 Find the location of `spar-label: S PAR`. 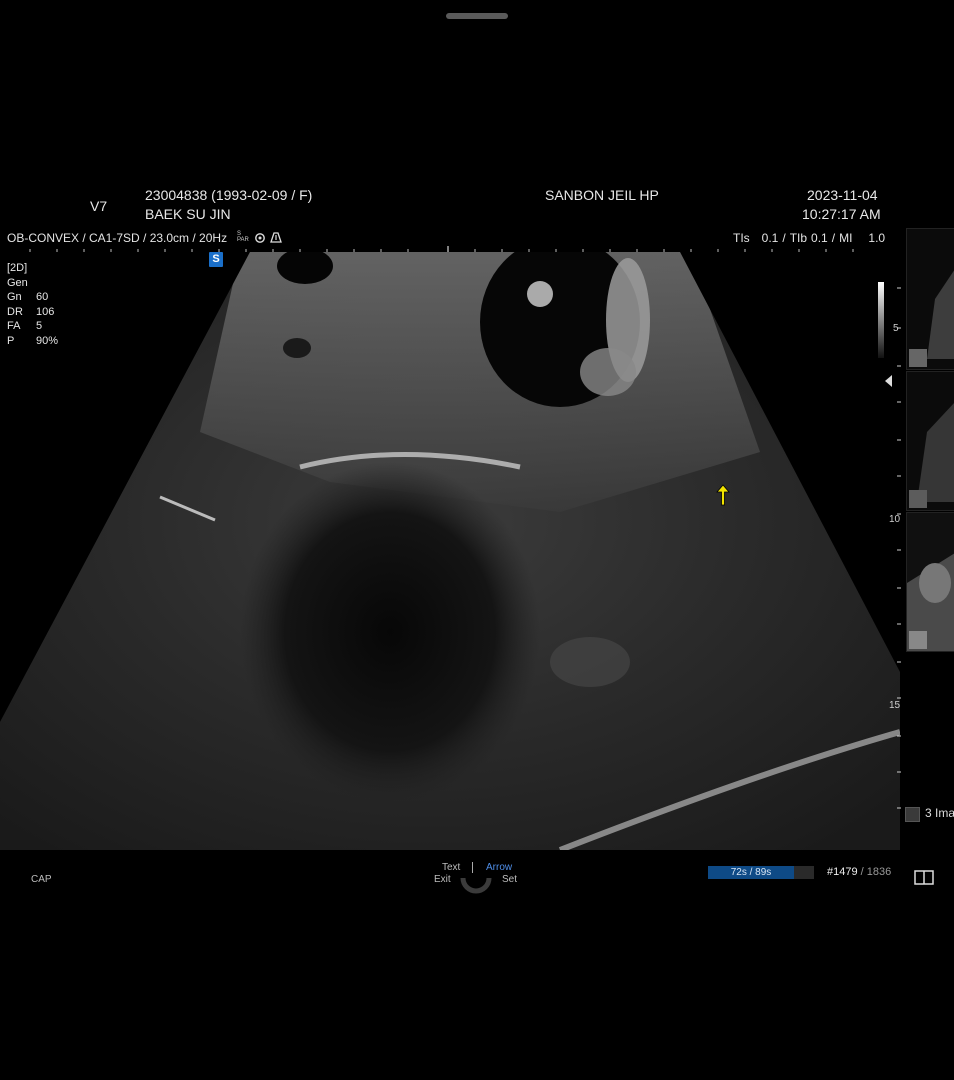

spar-label: S PAR is located at coordinates (243, 237).